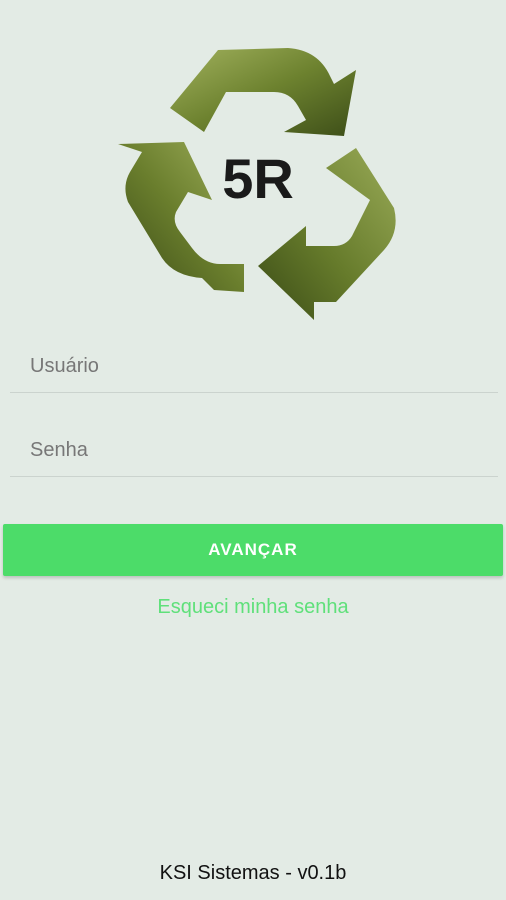 This screenshot has width=506, height=900. What do you see at coordinates (253, 873) in the screenshot?
I see `footer-version: KSI Sistemas - v0.1b` at bounding box center [253, 873].